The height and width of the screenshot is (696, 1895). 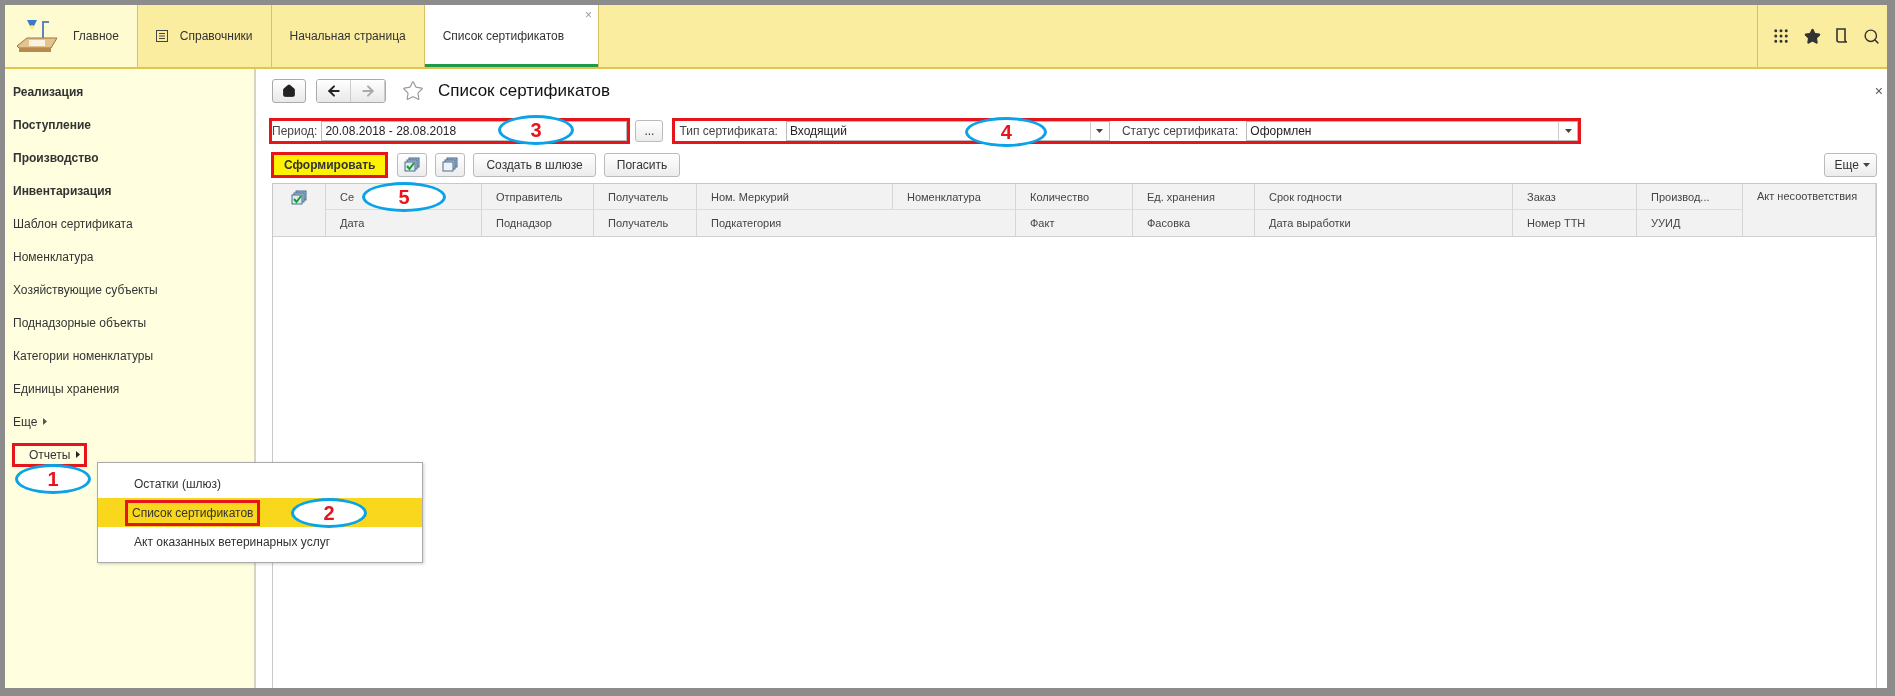 What do you see at coordinates (50, 454) in the screenshot?
I see `sidebar-item: Отчеты` at bounding box center [50, 454].